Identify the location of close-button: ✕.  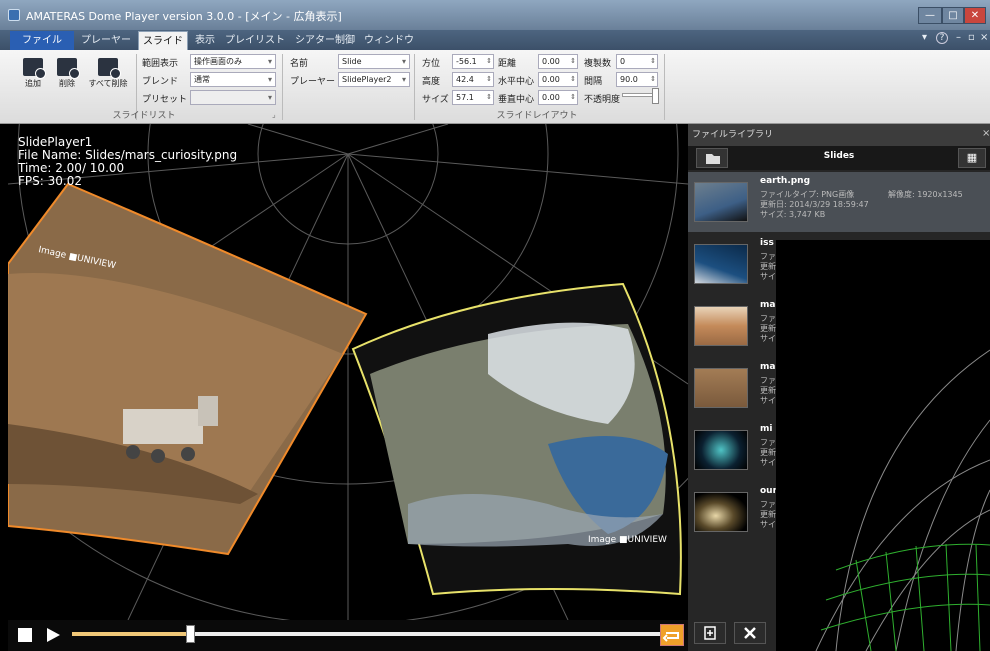
(975, 15).